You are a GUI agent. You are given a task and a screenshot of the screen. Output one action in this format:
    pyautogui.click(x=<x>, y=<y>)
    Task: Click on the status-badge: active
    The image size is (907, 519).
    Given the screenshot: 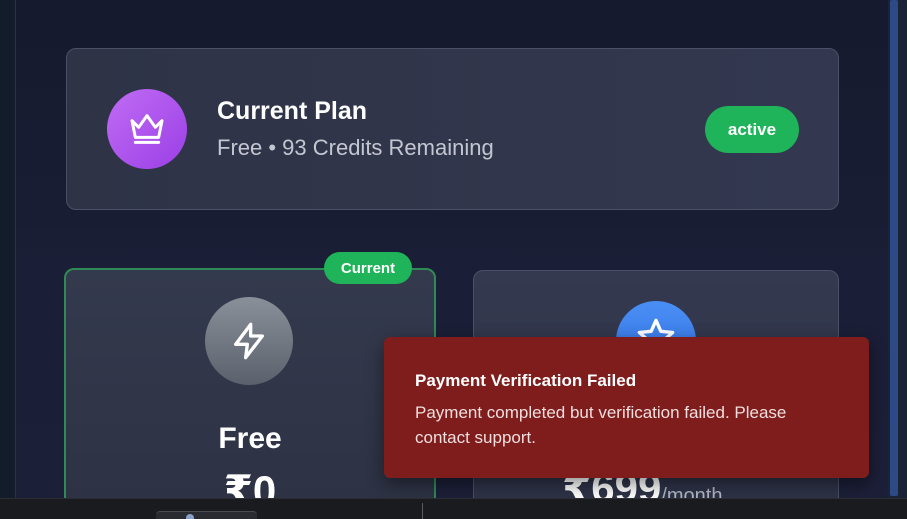 What is the action you would take?
    pyautogui.click(x=752, y=129)
    